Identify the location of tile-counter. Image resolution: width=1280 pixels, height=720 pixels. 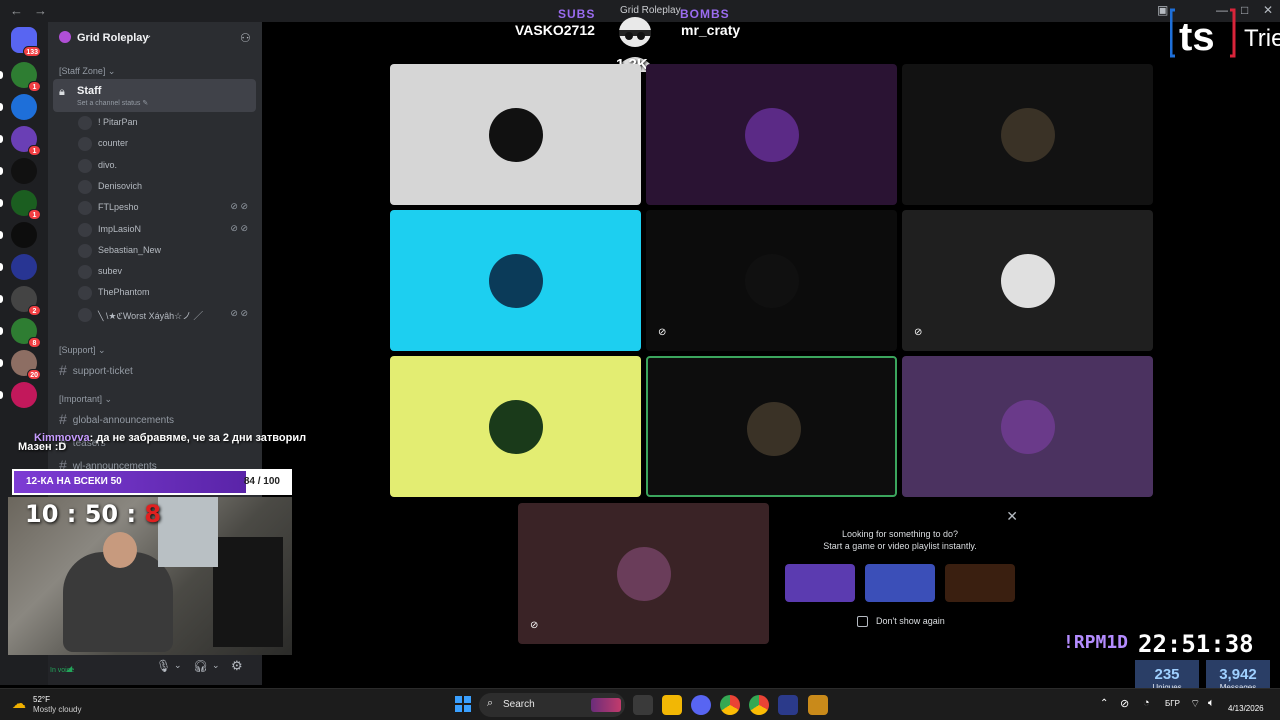
(771, 134).